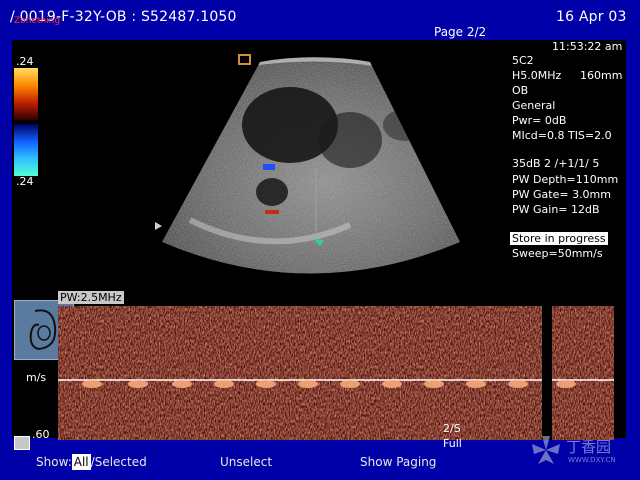  What do you see at coordinates (158, 226) in the screenshot?
I see `depth-cursor-marker` at bounding box center [158, 226].